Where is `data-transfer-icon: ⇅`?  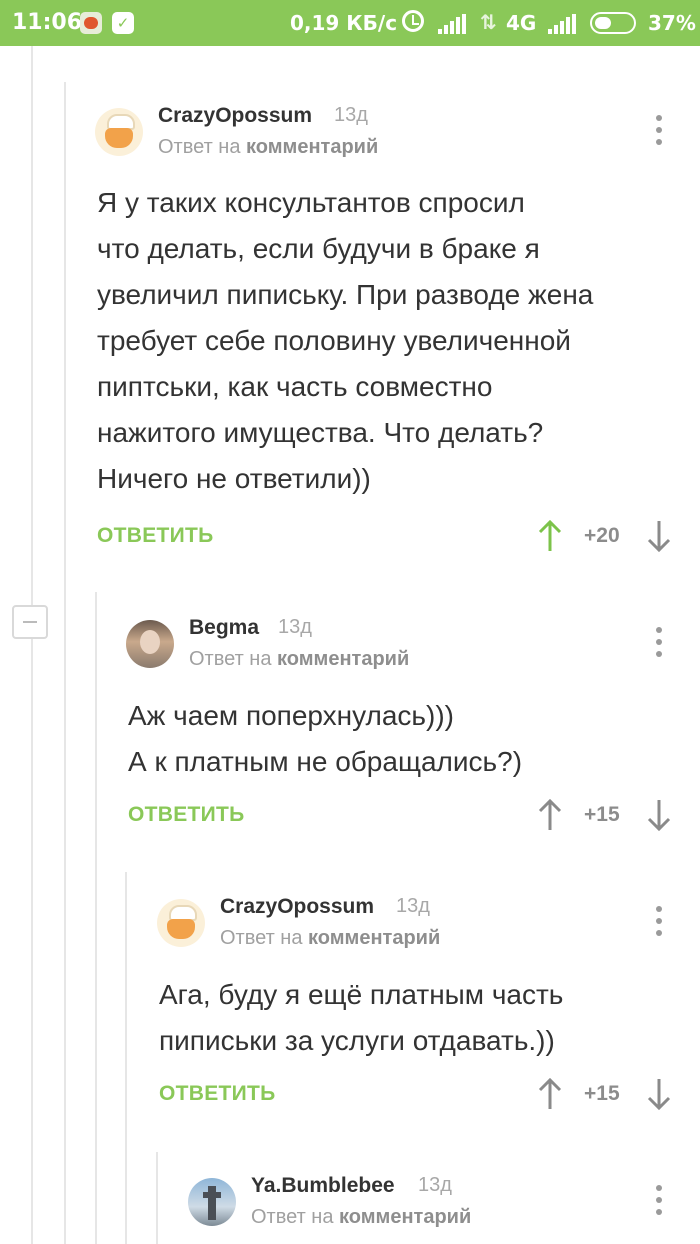
data-transfer-icon: ⇅ is located at coordinates (488, 22).